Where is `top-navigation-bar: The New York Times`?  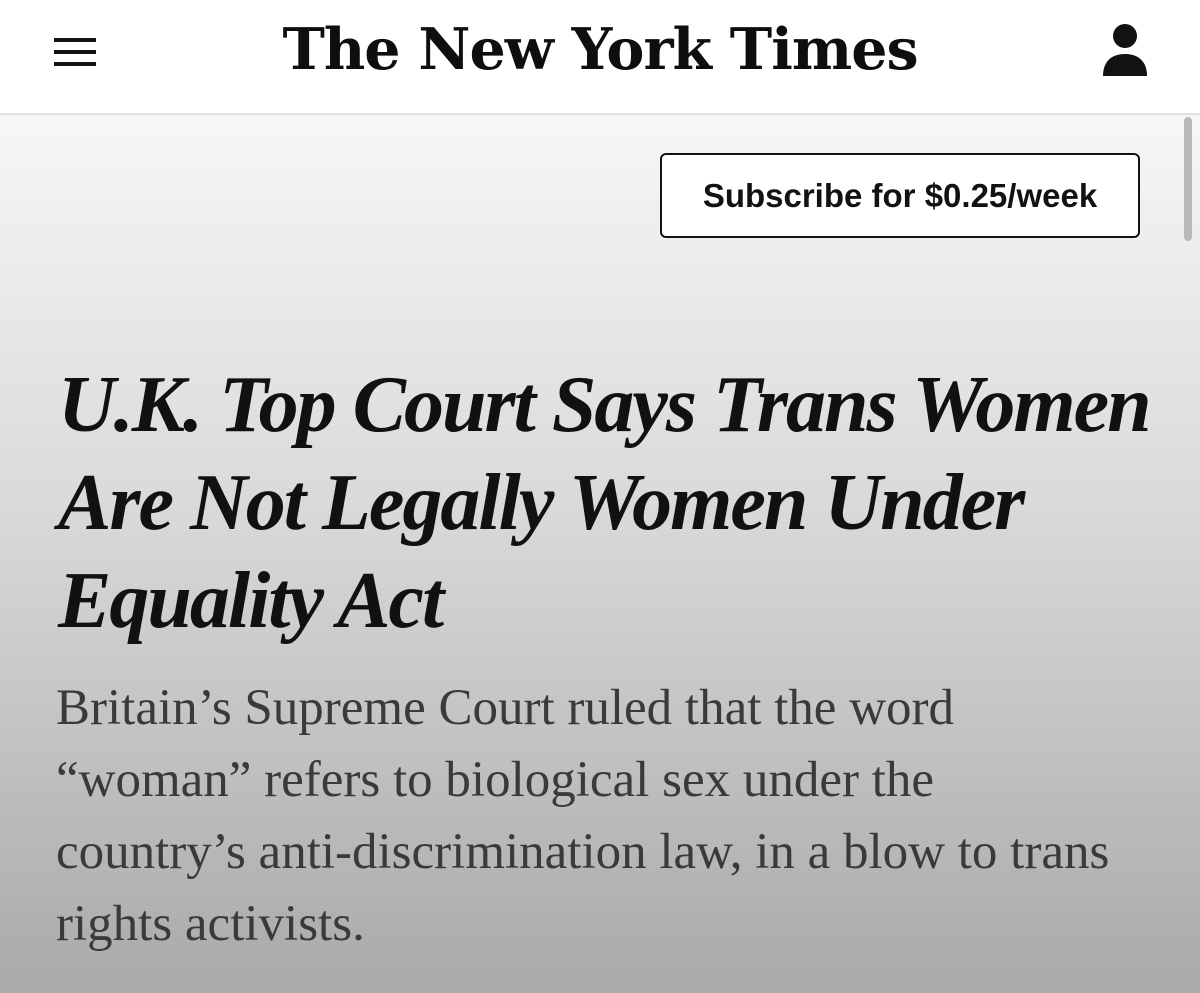 top-navigation-bar: The New York Times is located at coordinates (600, 57).